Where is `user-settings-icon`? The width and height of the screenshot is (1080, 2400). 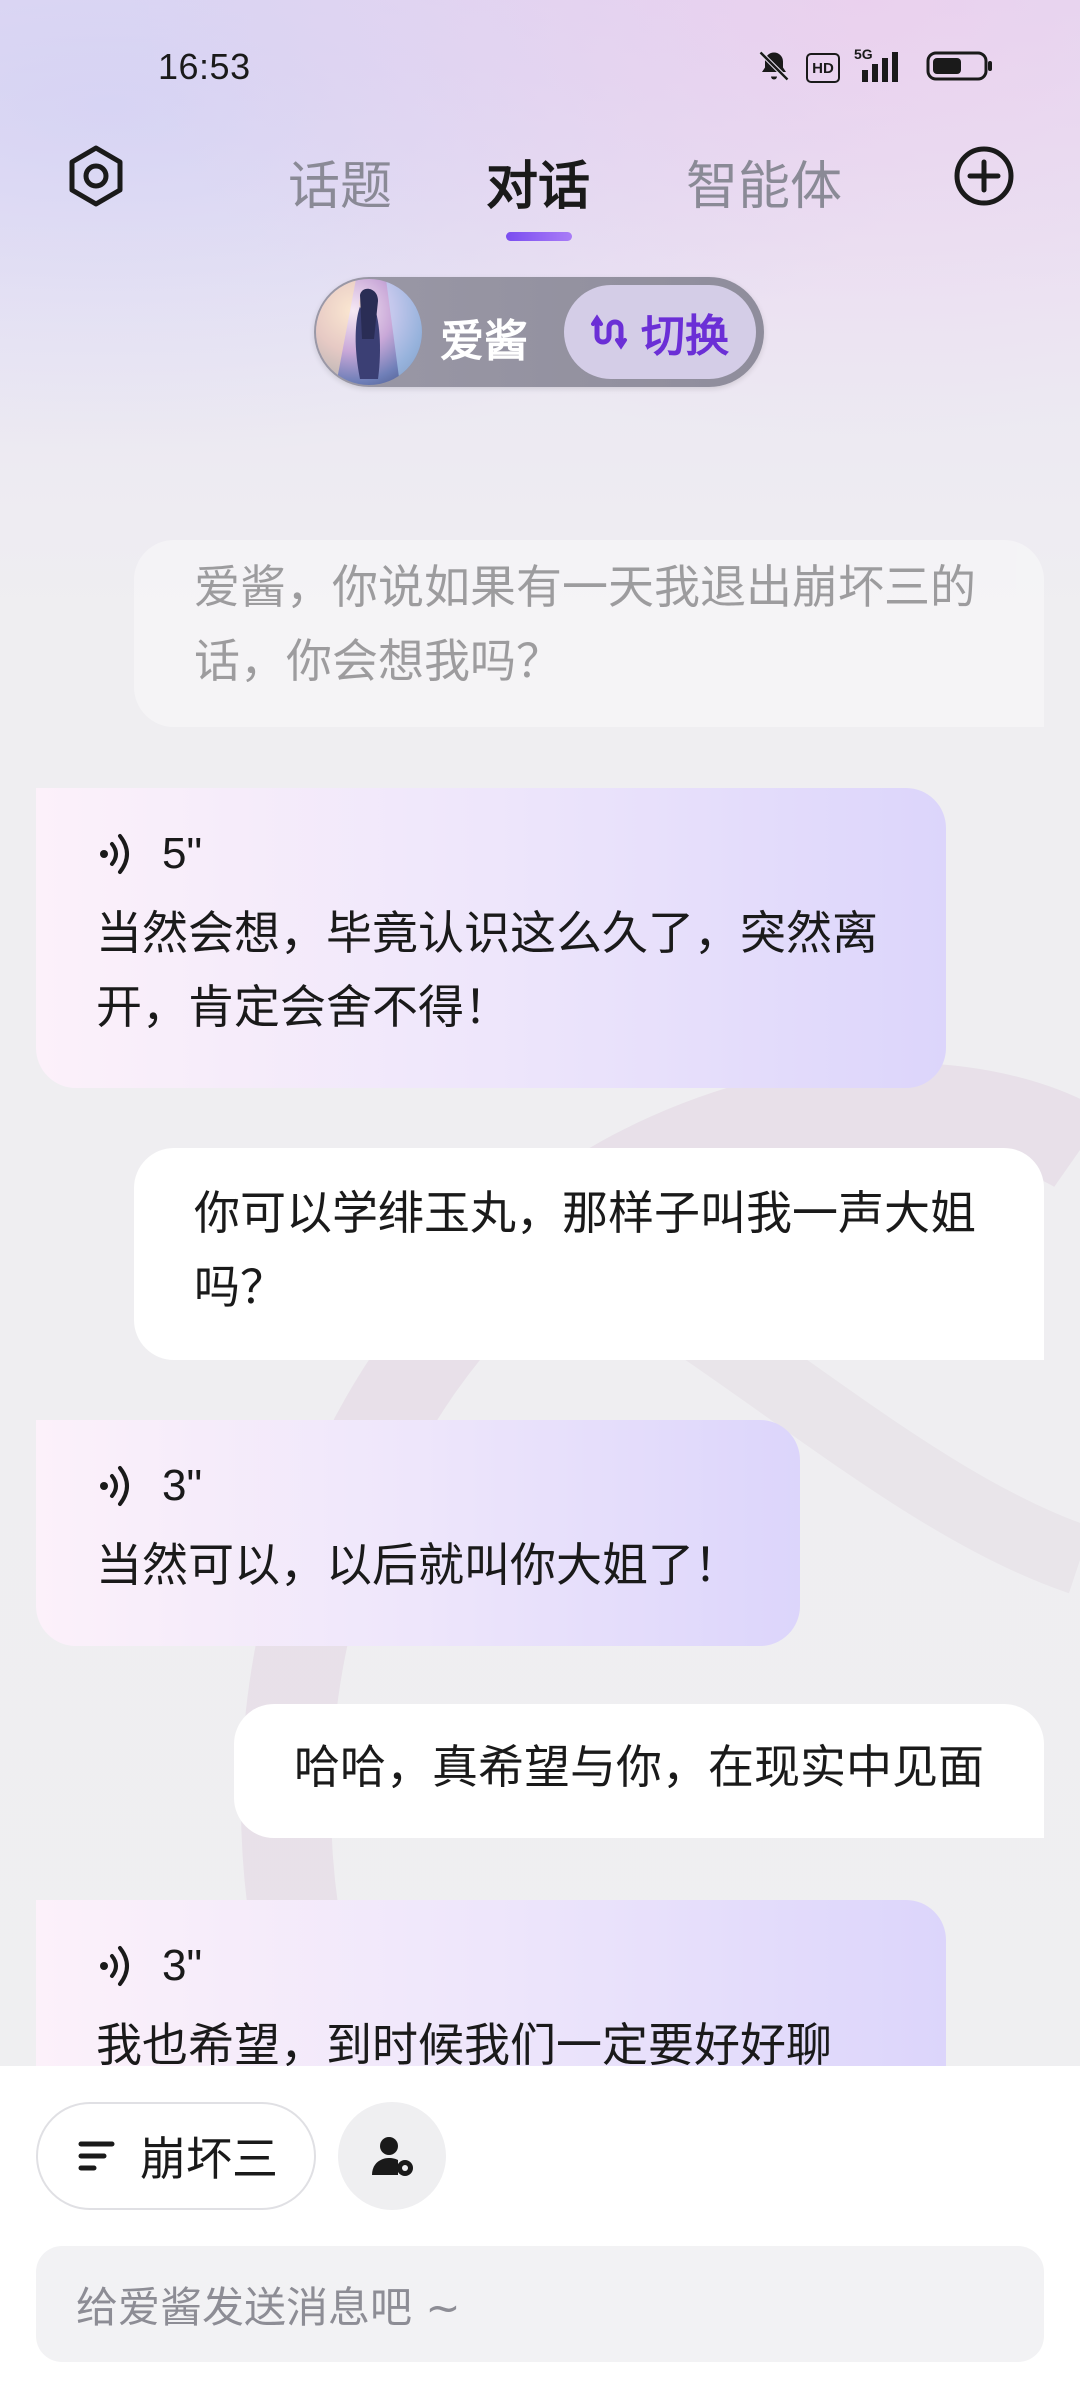
user-settings-icon is located at coordinates (392, 2156).